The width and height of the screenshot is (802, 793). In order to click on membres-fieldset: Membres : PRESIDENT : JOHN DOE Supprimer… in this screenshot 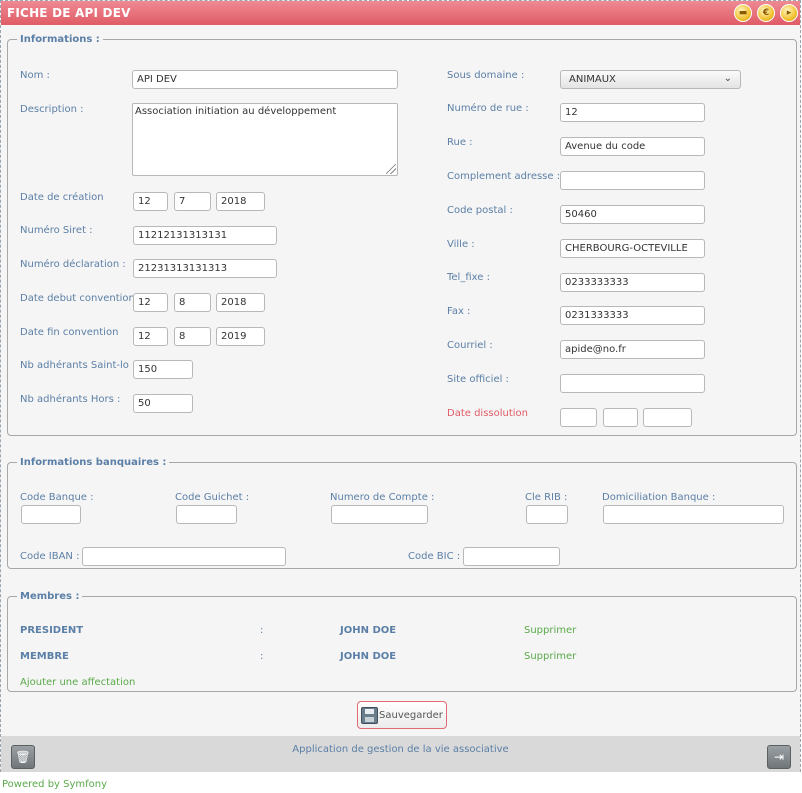, I will do `click(402, 641)`.